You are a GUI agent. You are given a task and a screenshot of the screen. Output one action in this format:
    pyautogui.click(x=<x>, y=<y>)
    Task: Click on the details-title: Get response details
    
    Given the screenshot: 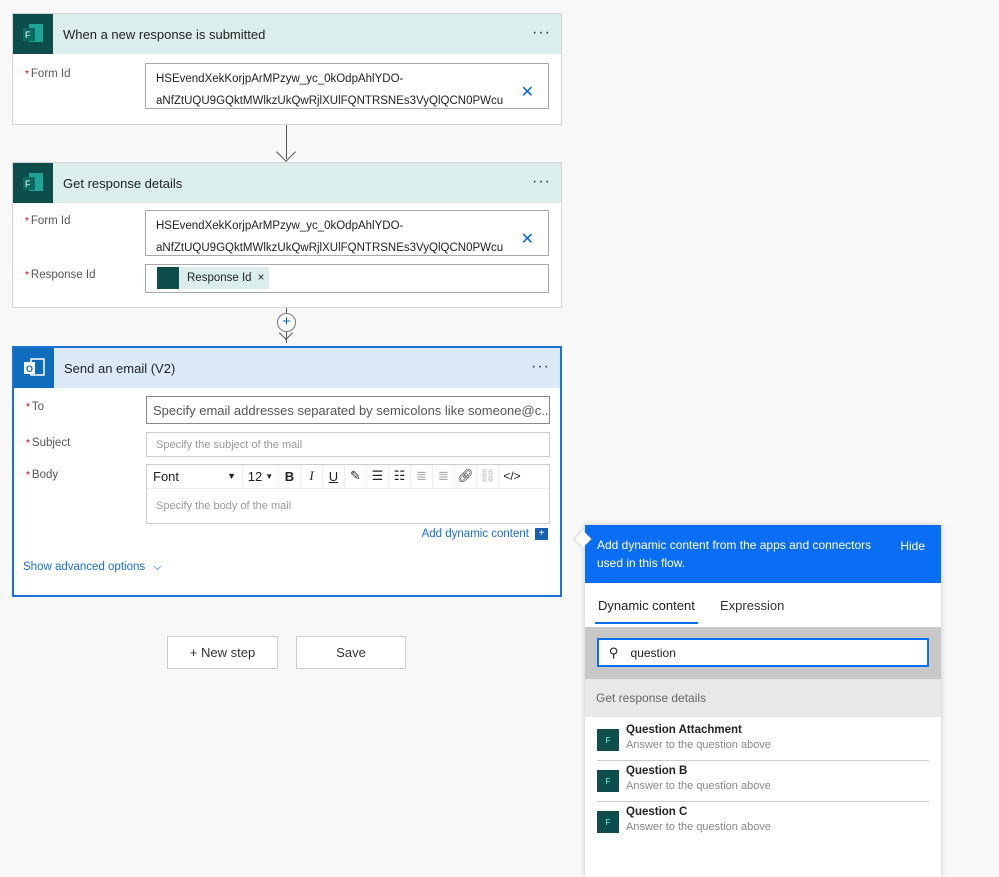 What is the action you would take?
    pyautogui.click(x=123, y=183)
    